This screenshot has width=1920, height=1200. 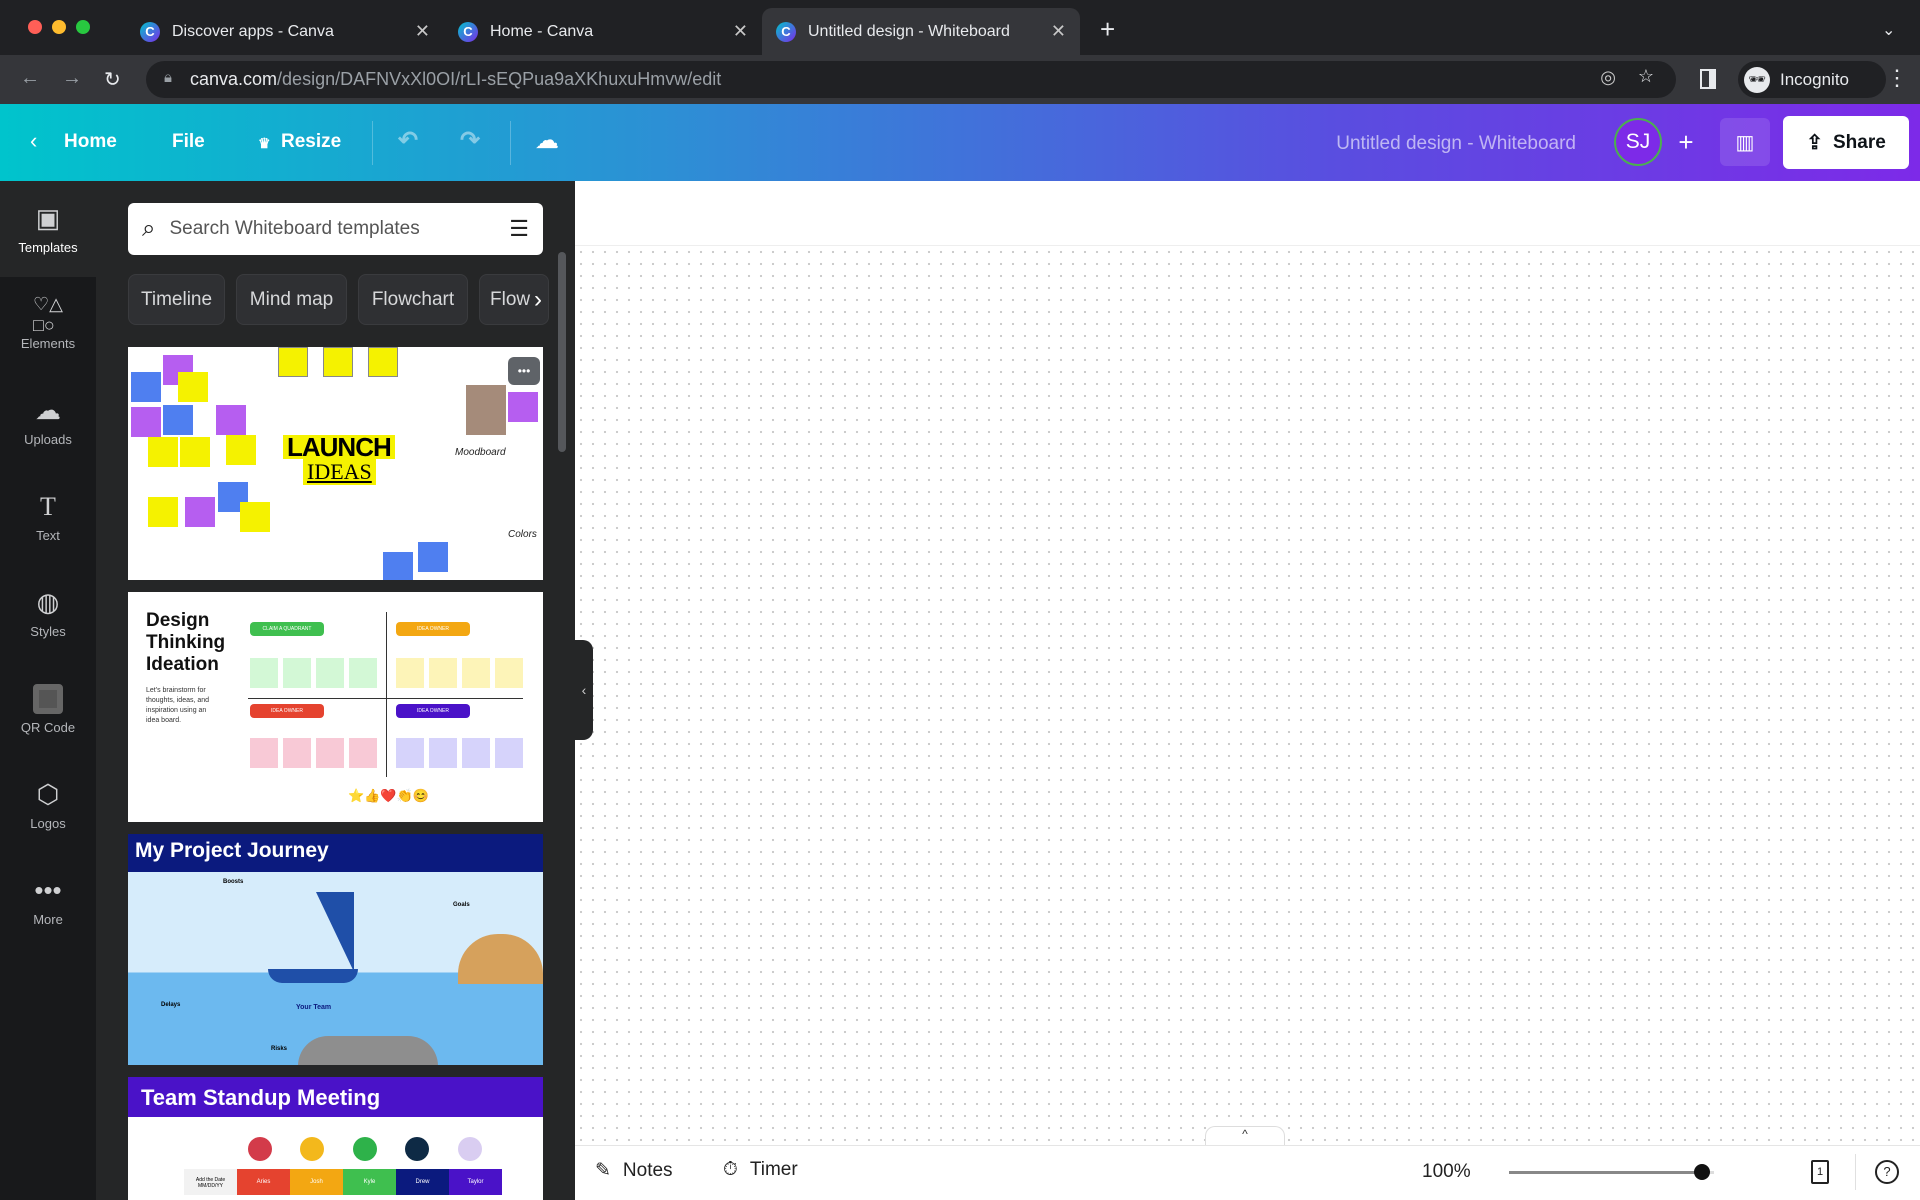 What do you see at coordinates (486, 410) in the screenshot?
I see `moodboard-photo` at bounding box center [486, 410].